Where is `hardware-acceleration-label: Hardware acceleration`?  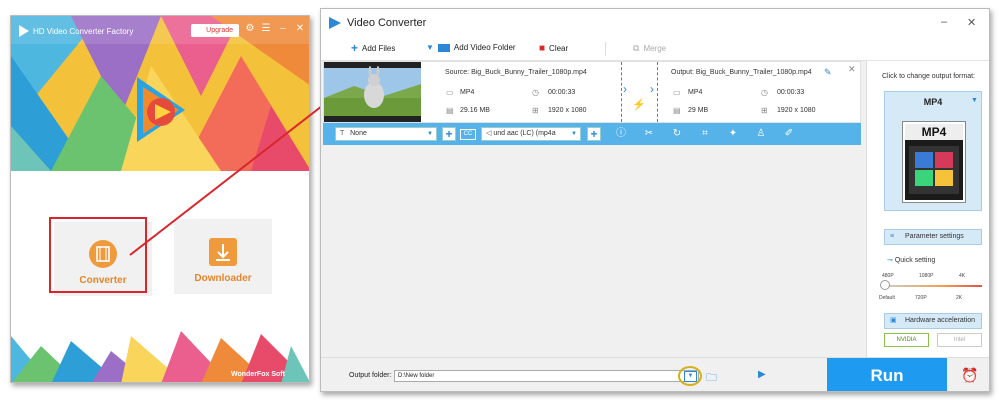
hardware-acceleration-label: Hardware acceleration is located at coordinates (940, 320).